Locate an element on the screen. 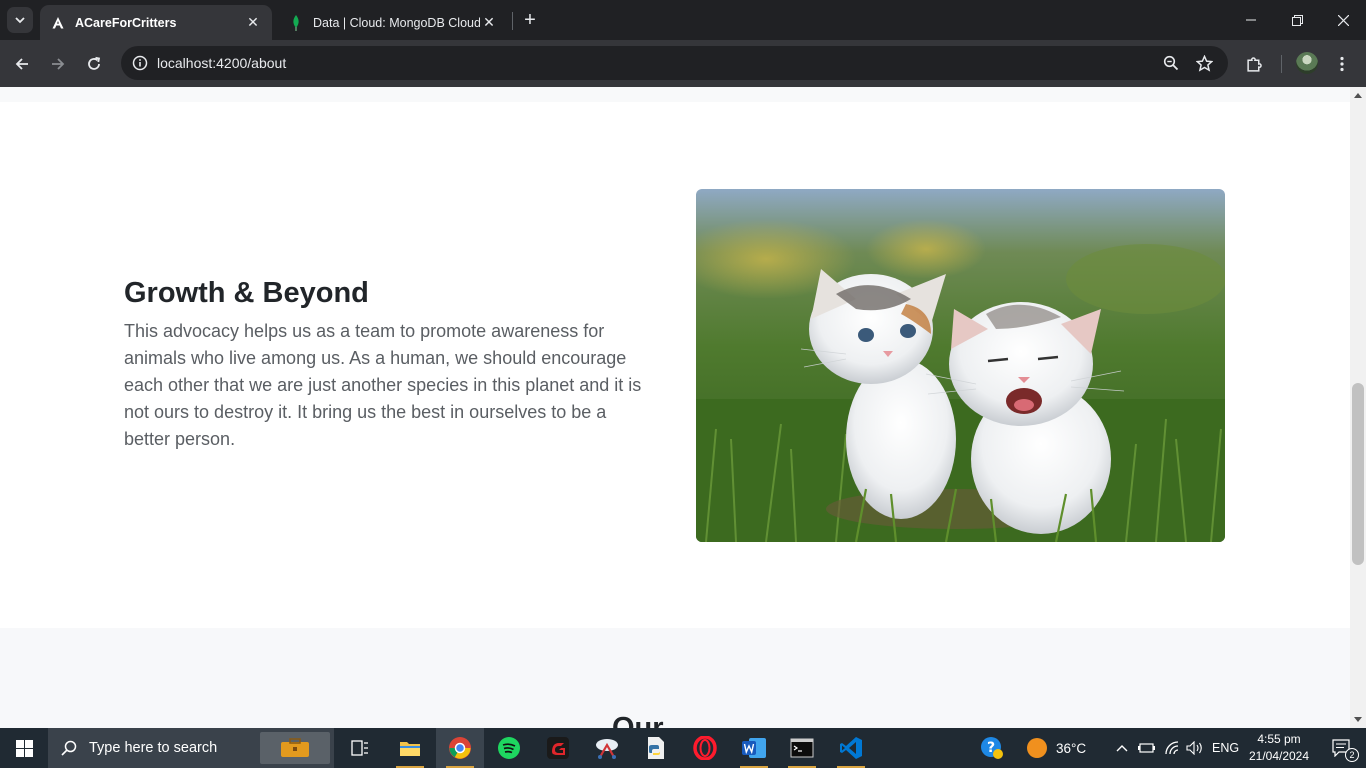 The width and height of the screenshot is (1366, 768). opera-button is located at coordinates (705, 748).